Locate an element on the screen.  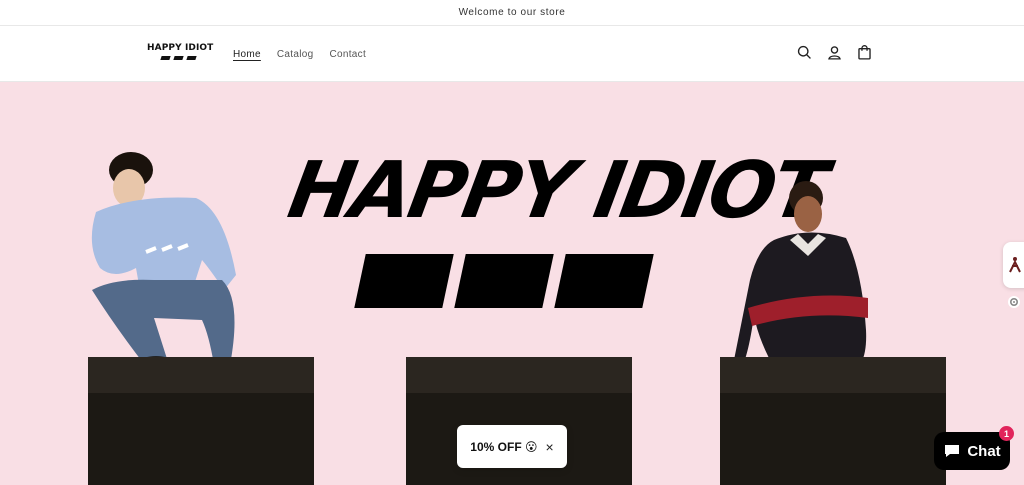
announcement-text: Welcome to our store is located at coordinates (512, 12).